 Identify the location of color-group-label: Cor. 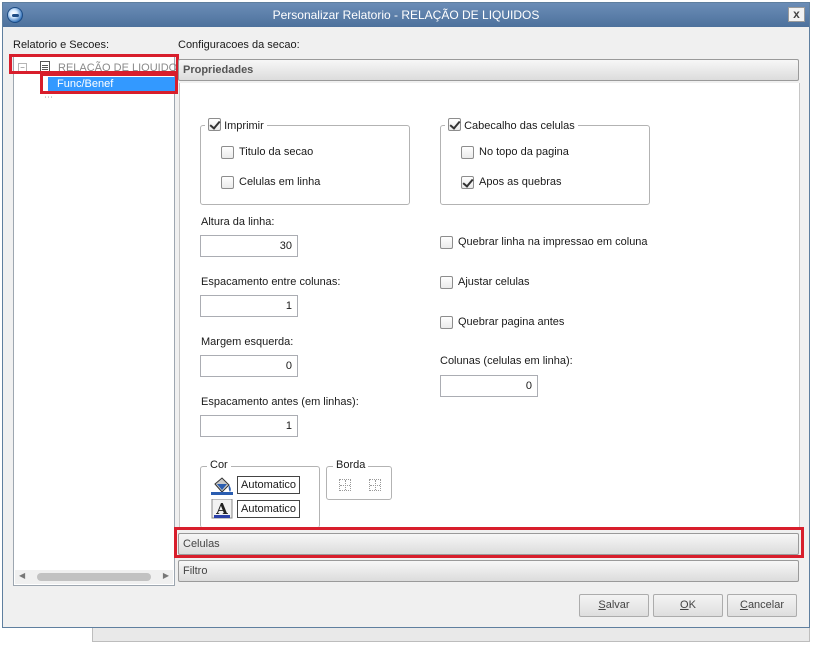
(219, 465).